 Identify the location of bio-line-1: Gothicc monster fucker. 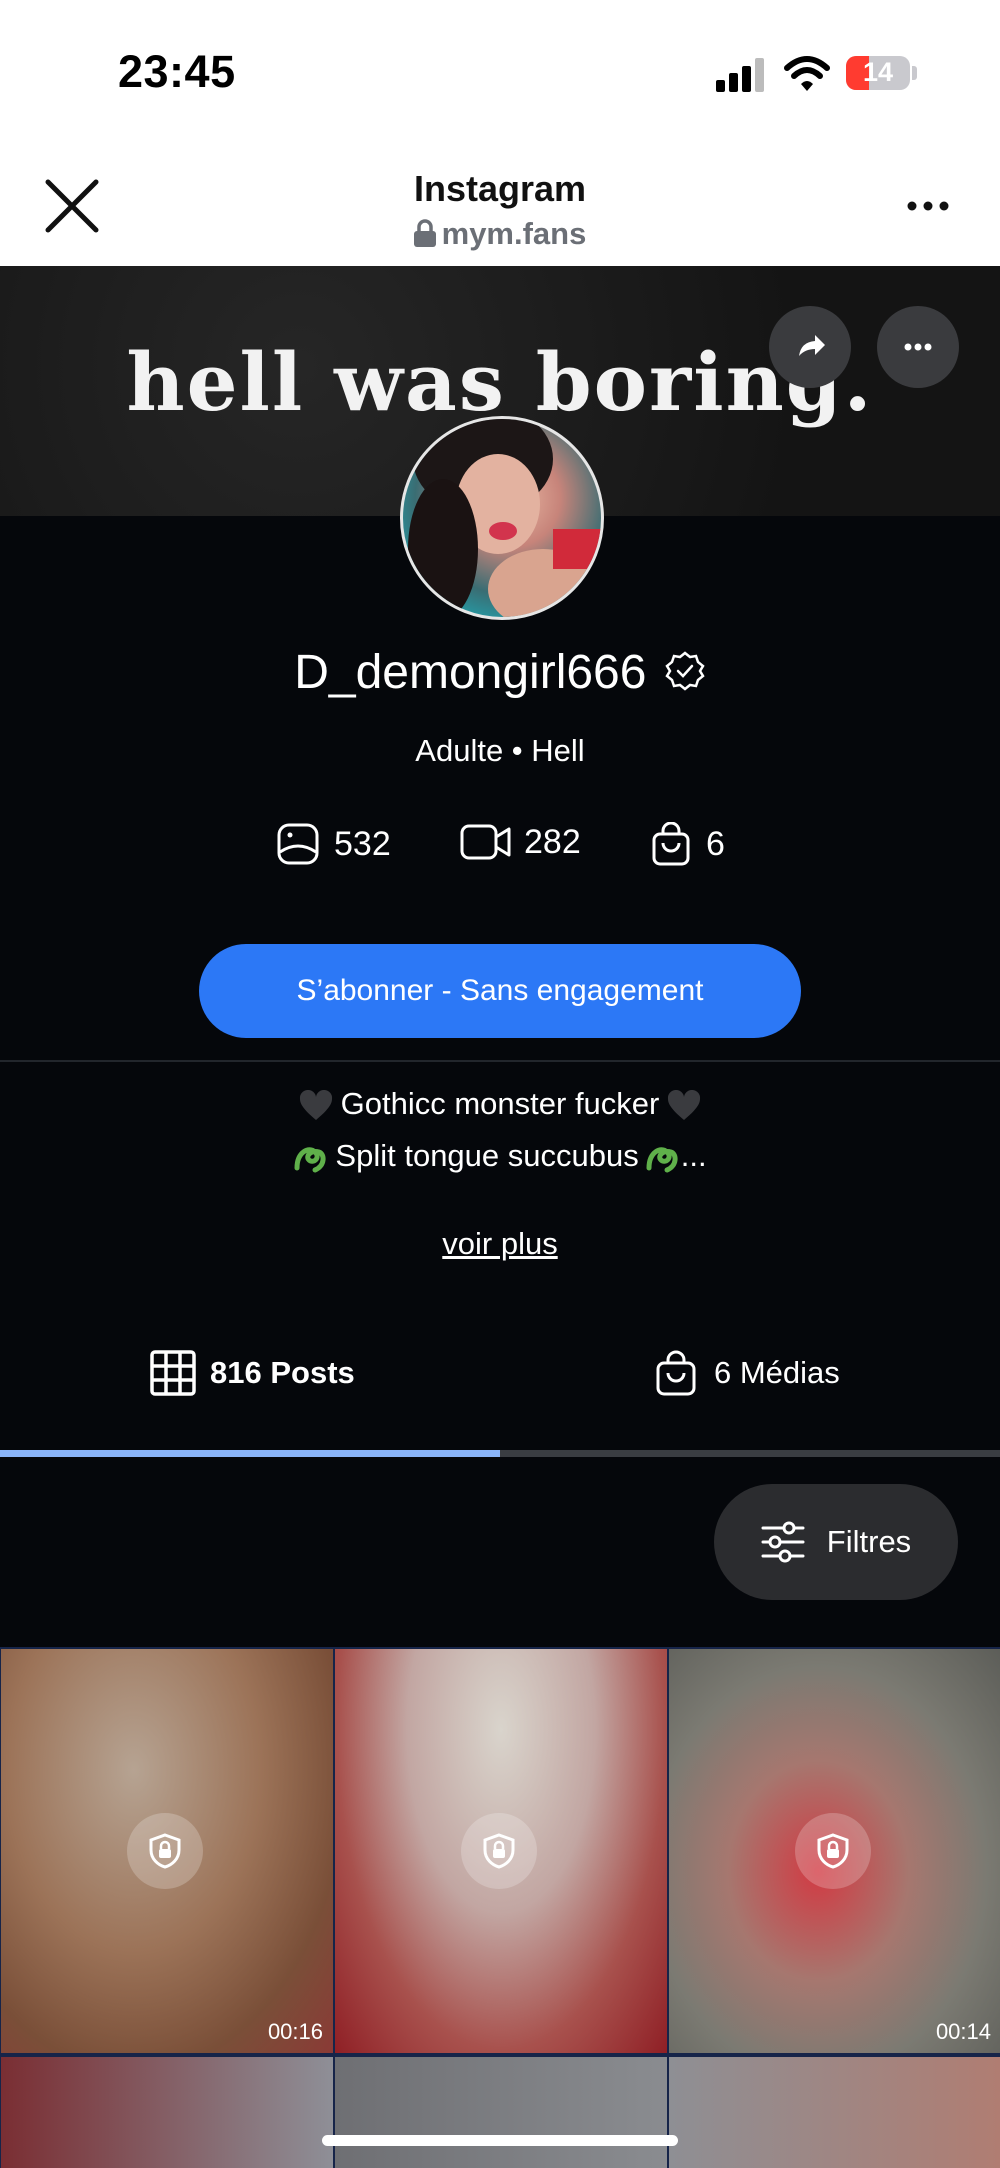
(500, 1104).